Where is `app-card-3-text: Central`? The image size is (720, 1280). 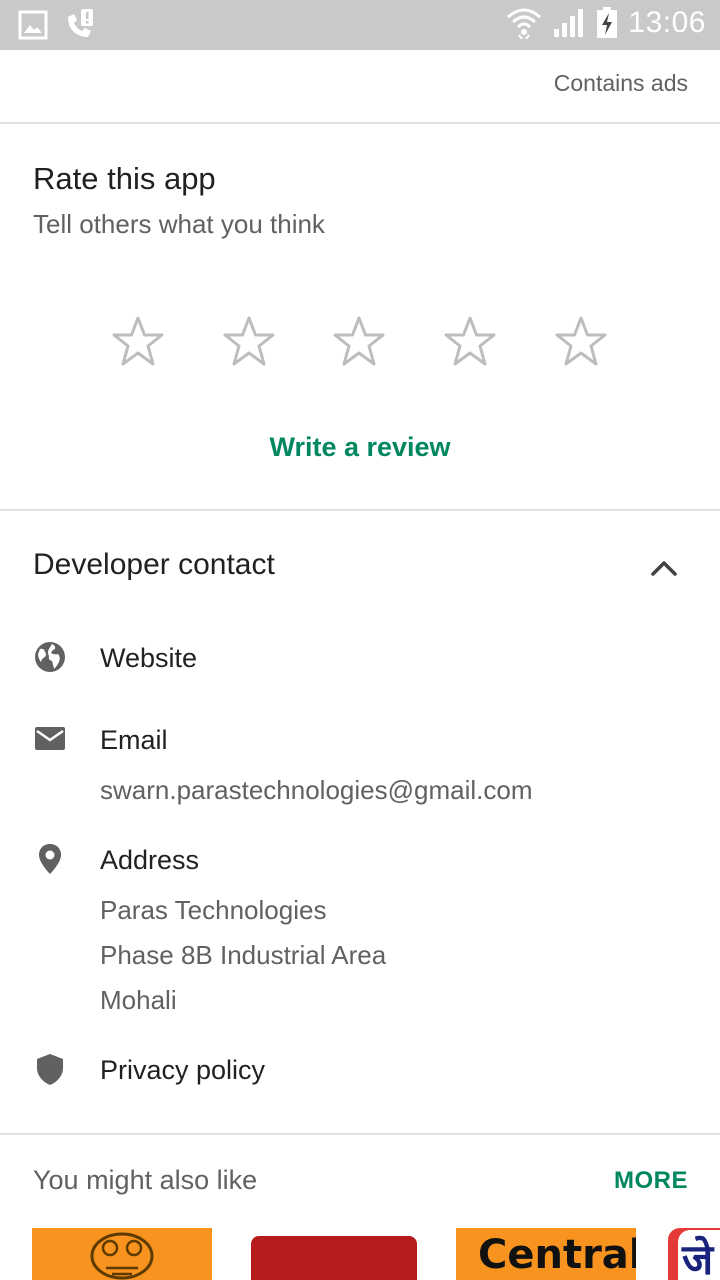
app-card-3-text: Central is located at coordinates (557, 1255).